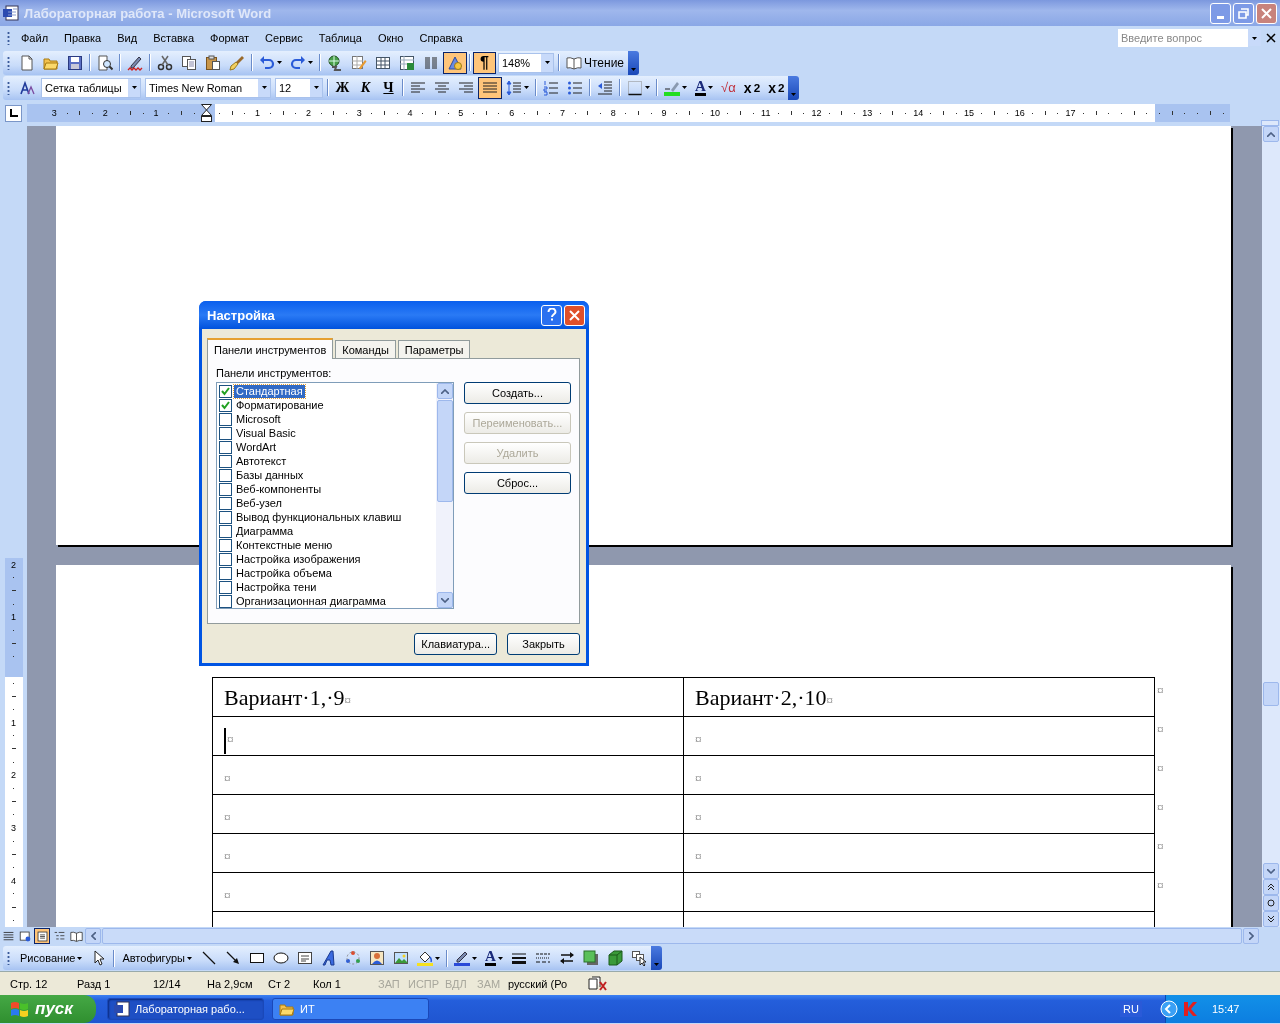  What do you see at coordinates (388, 87) in the screenshot?
I see `underline-button: Ч` at bounding box center [388, 87].